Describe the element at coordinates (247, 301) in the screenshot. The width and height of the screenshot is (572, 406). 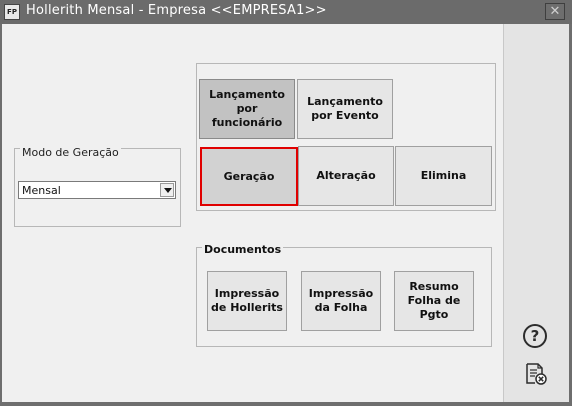
I see `impressao-hollerits-button: Impressão de Hollerits` at that location.